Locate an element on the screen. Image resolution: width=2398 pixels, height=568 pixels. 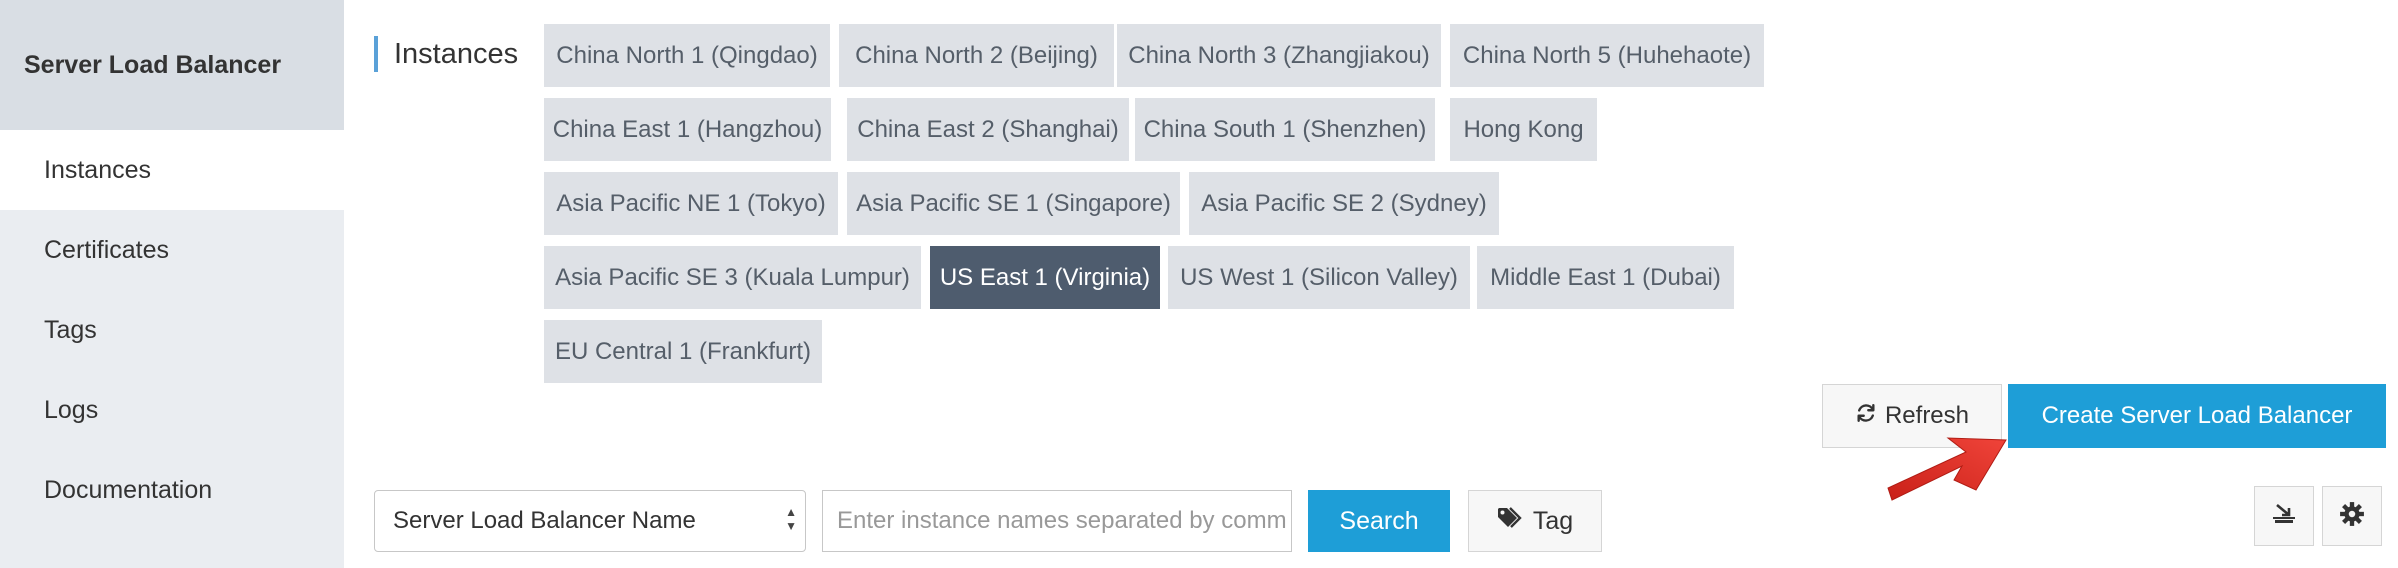
region-tab: China North 5 (Huhehaote) is located at coordinates (1607, 55).